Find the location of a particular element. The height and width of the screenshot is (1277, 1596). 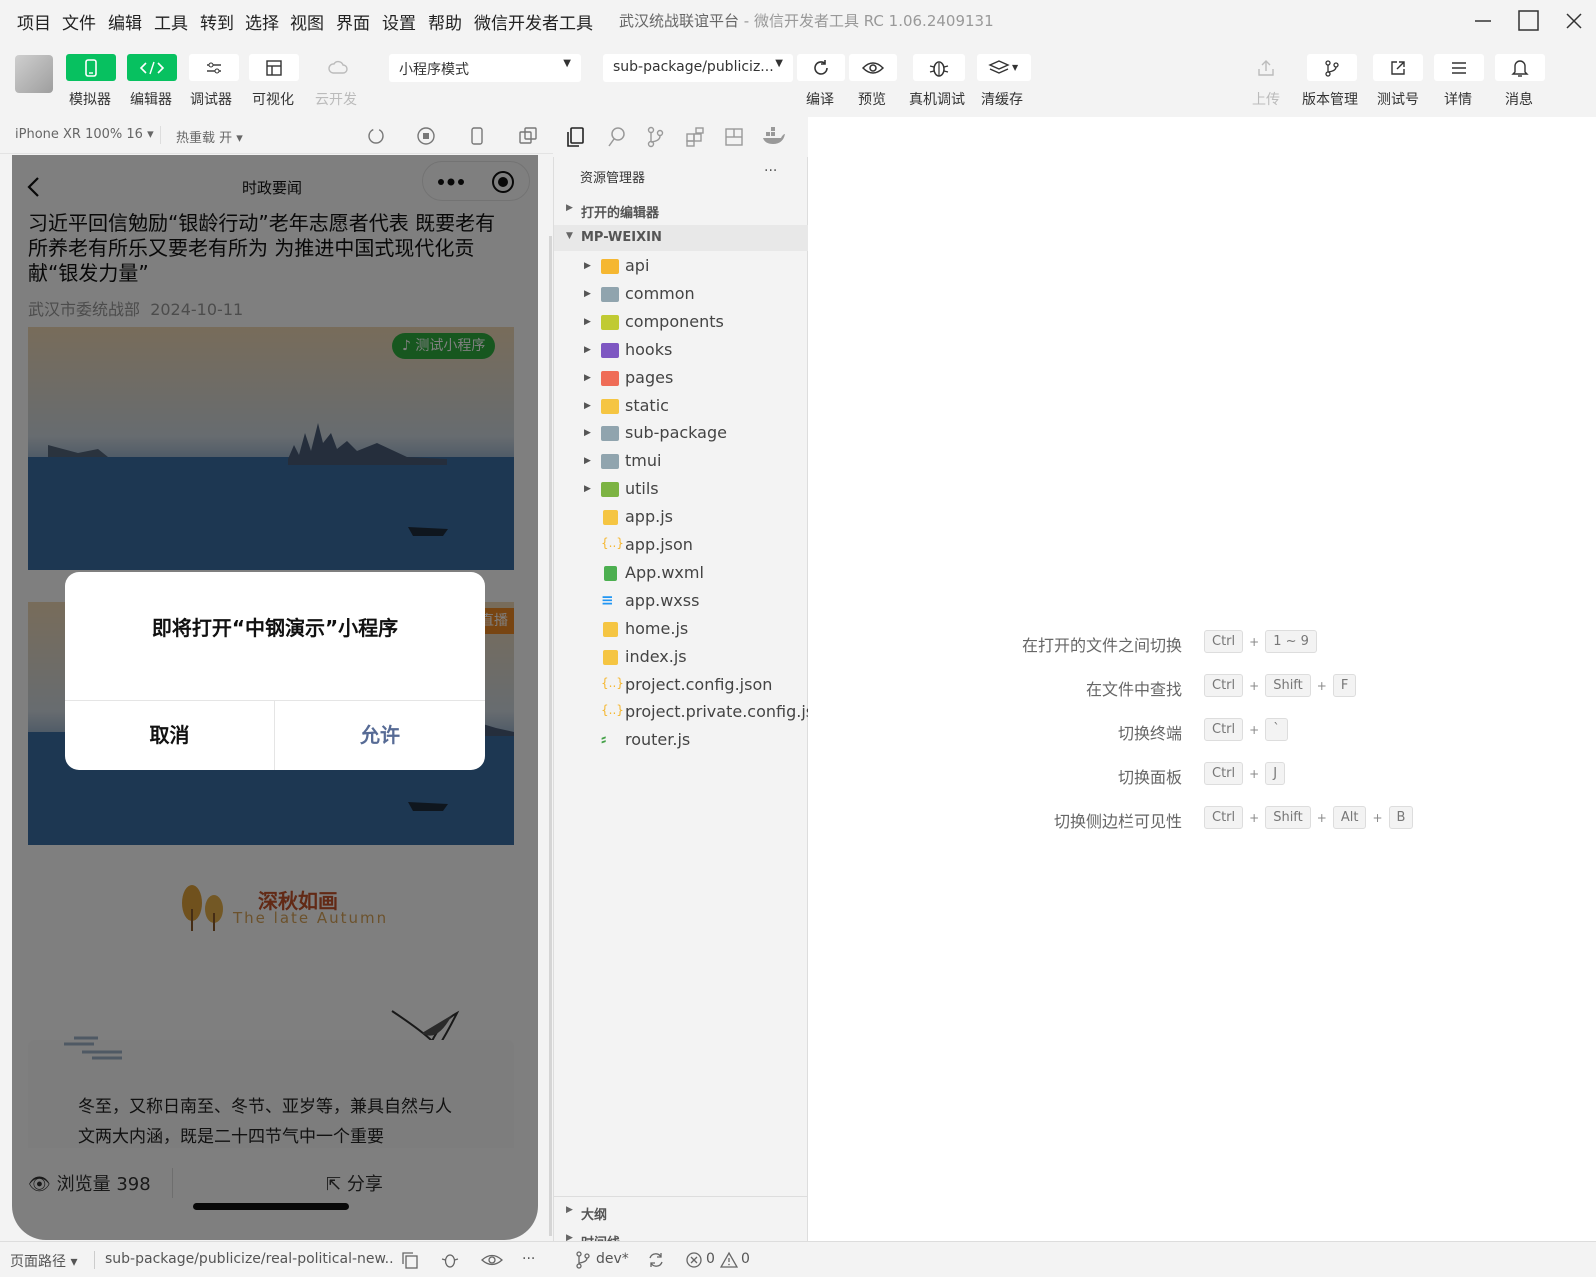

tree-folder: ▶ api is located at coordinates (681, 267).